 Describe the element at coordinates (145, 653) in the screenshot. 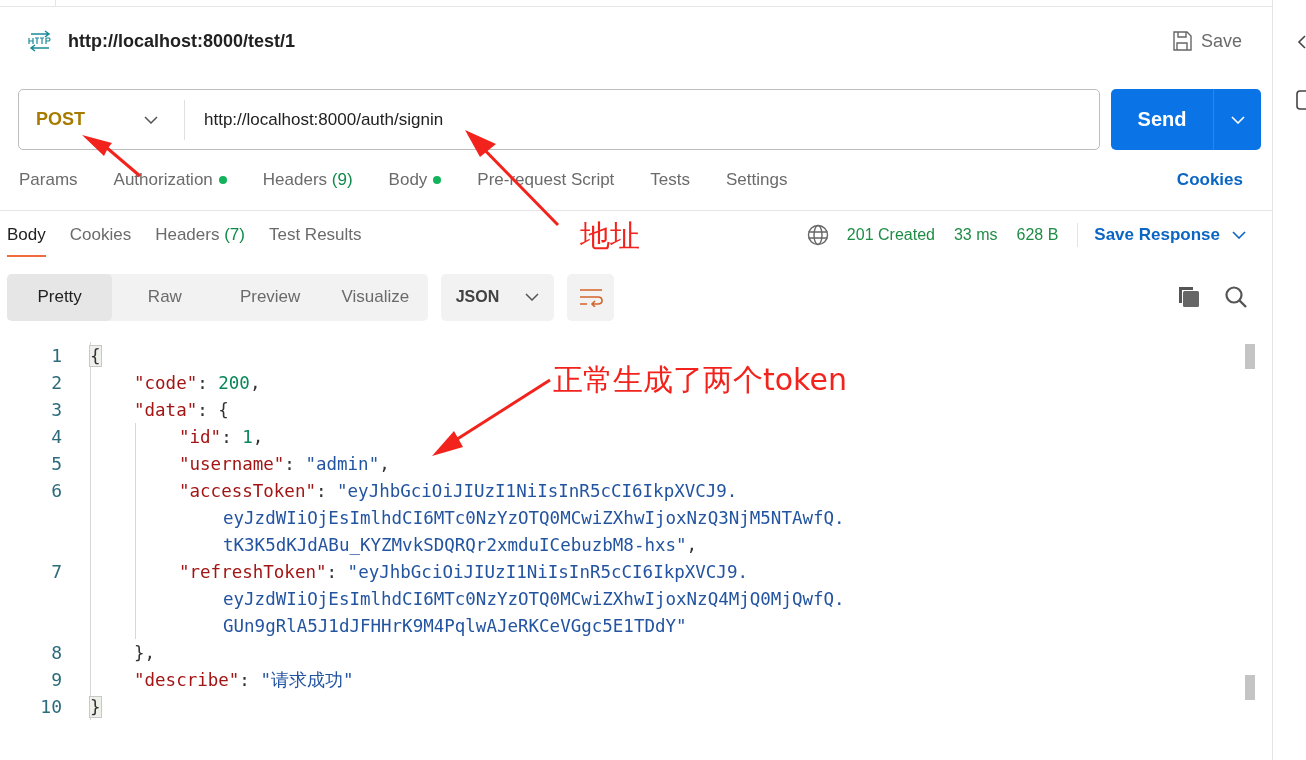

I see `code-line: },` at that location.